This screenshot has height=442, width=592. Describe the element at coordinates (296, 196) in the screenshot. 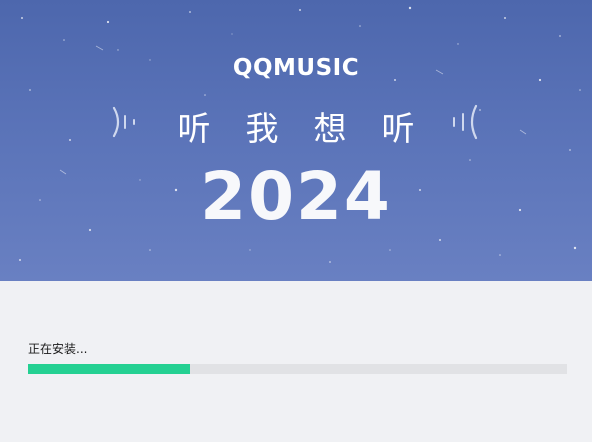

I see `year-text: 2024` at that location.